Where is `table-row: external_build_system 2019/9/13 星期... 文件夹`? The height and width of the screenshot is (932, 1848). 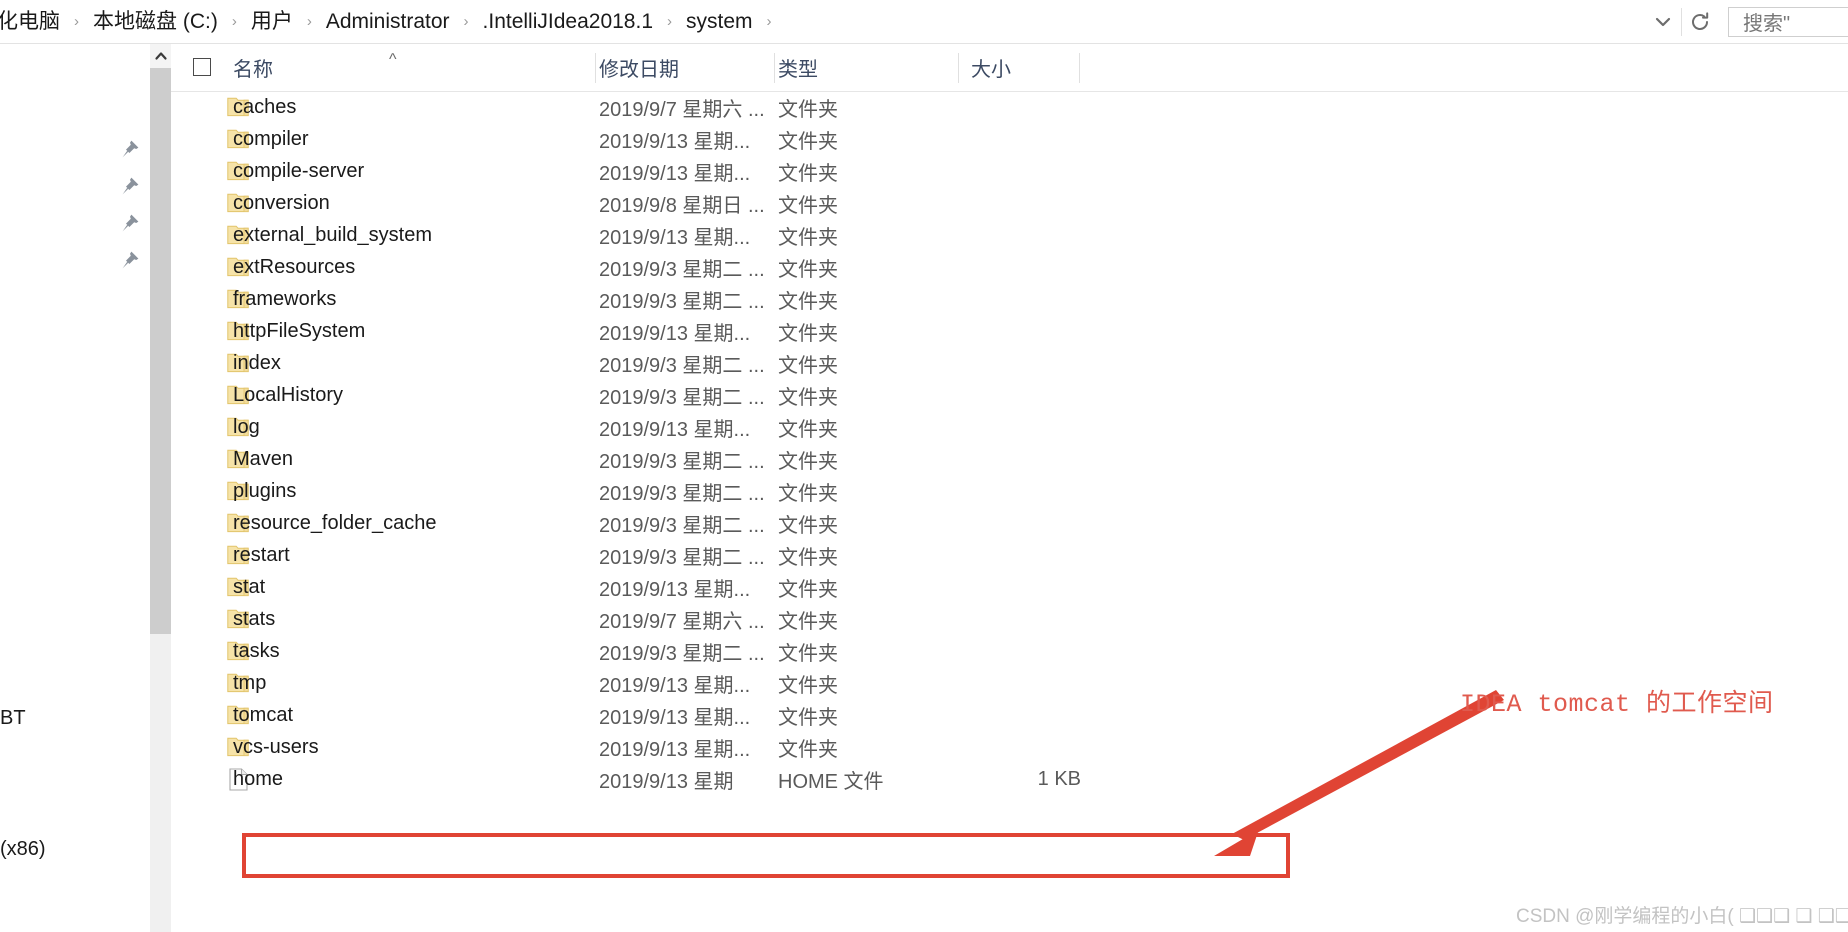 table-row: external_build_system 2019/9/13 星期... 文件夹 is located at coordinates (1009, 235).